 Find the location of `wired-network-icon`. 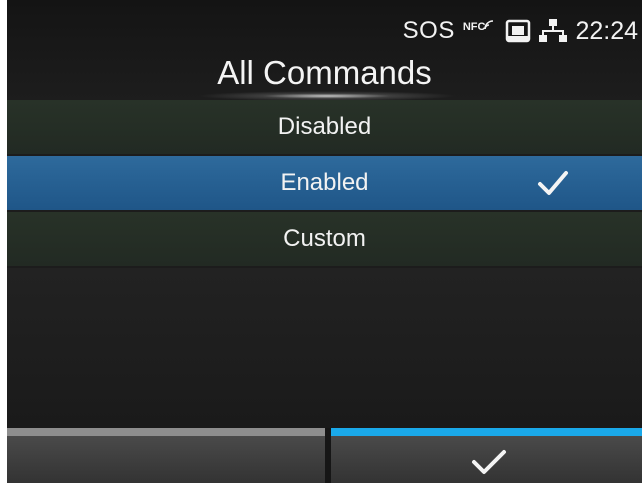

wired-network-icon is located at coordinates (553, 30).